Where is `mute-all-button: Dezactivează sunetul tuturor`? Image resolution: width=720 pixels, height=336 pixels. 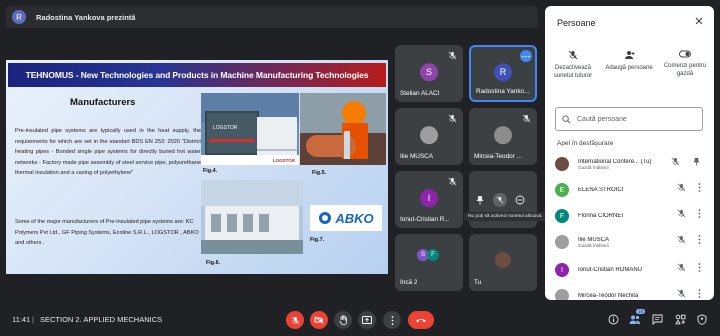
mute-all-button: Dezactivează sunetul tuturor is located at coordinates (573, 65).